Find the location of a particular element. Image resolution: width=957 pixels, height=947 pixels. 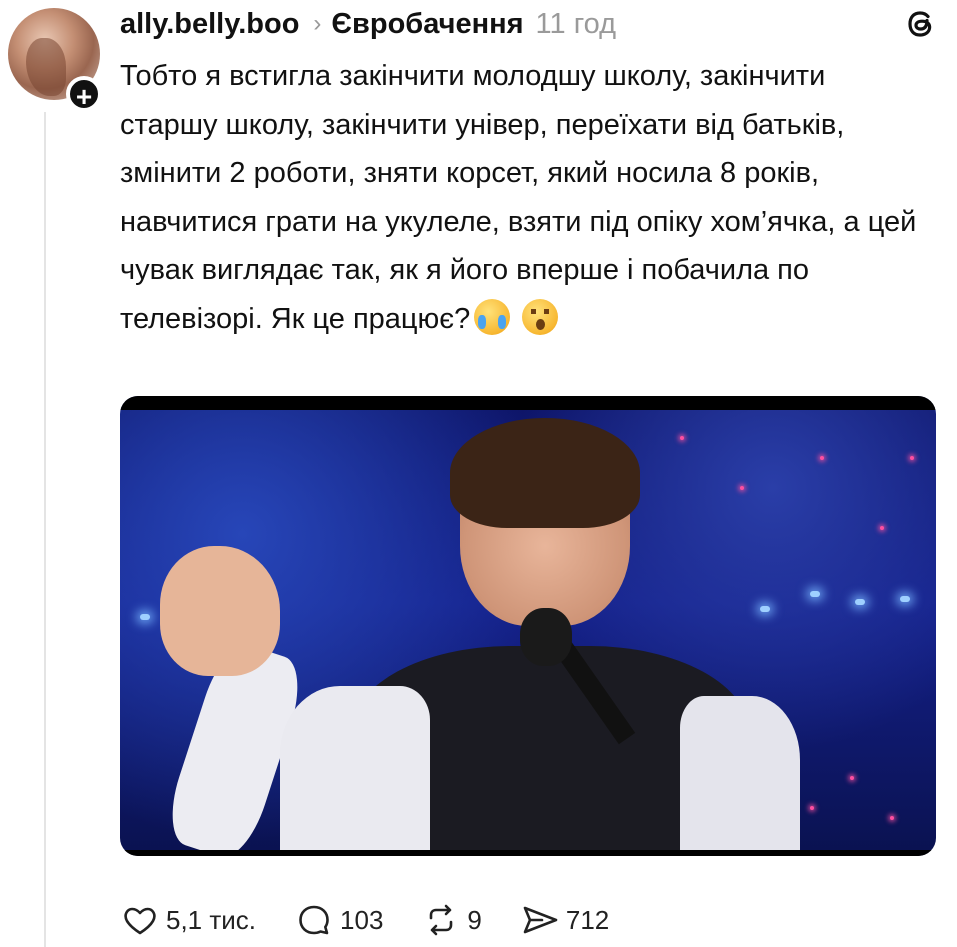

threads-logo-icon is located at coordinates (921, 24).